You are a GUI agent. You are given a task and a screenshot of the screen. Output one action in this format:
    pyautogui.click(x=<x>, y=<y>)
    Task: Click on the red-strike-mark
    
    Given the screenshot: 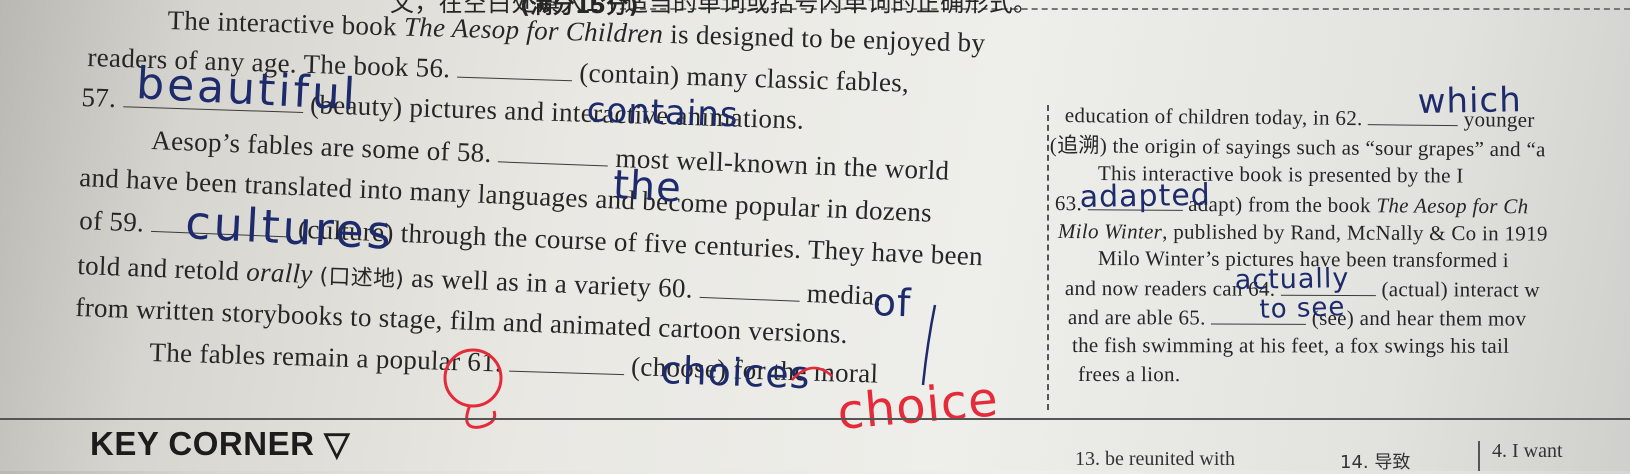 What is the action you would take?
    pyautogui.click(x=812, y=373)
    